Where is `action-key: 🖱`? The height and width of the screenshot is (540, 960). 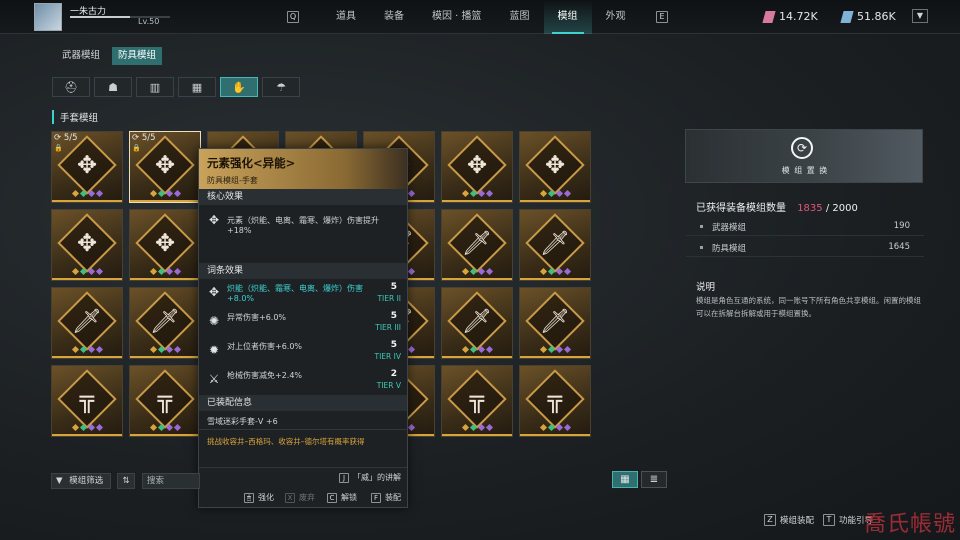 action-key: 🖱 is located at coordinates (249, 497).